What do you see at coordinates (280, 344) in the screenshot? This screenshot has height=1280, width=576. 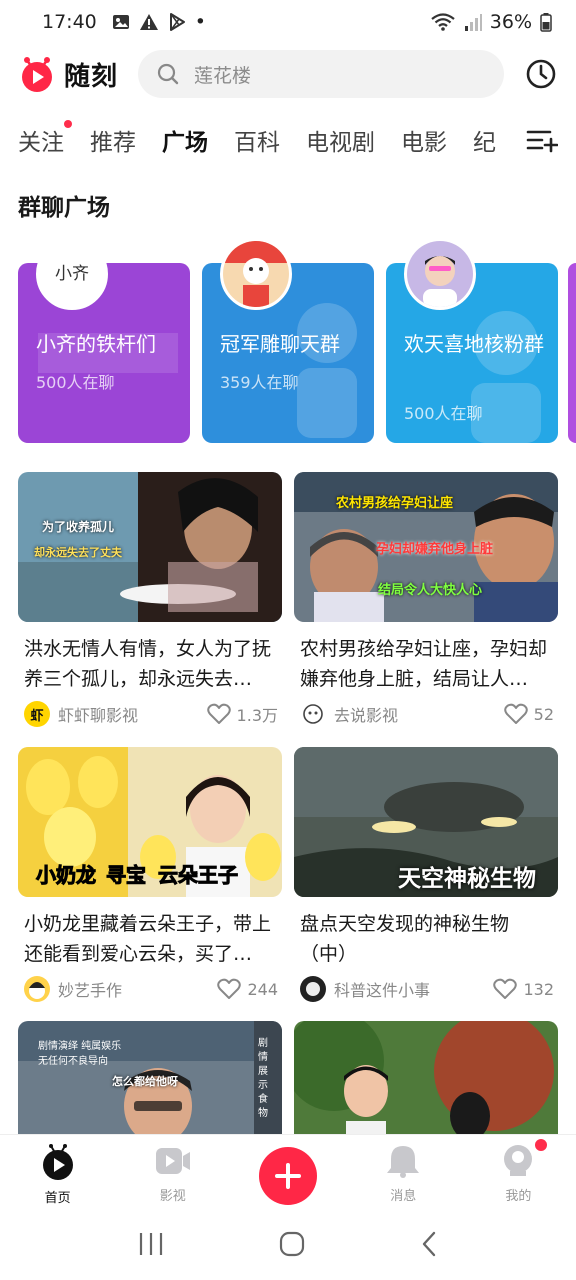 I see `group-name: 冠军雕聊天群` at bounding box center [280, 344].